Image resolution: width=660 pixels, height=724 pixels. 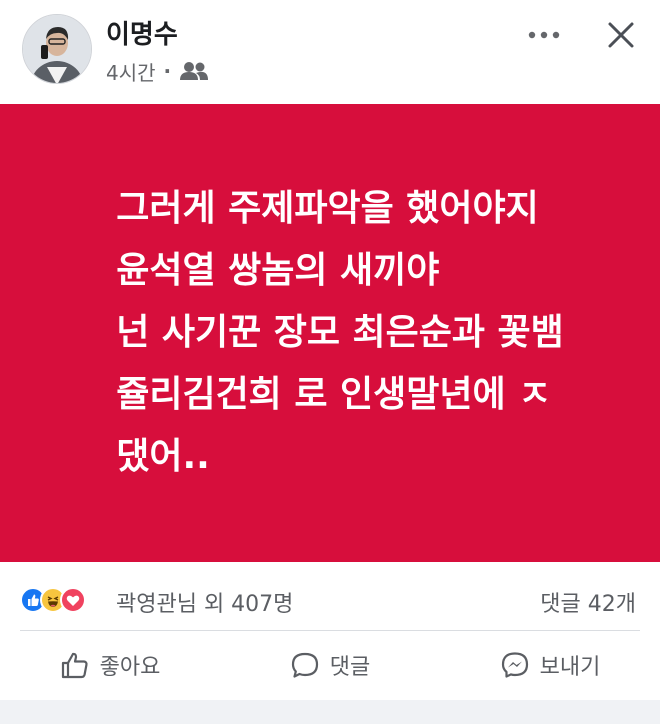 I want to click on post-text-line: 그러게 주제파악을 했어야지, so click(x=327, y=208).